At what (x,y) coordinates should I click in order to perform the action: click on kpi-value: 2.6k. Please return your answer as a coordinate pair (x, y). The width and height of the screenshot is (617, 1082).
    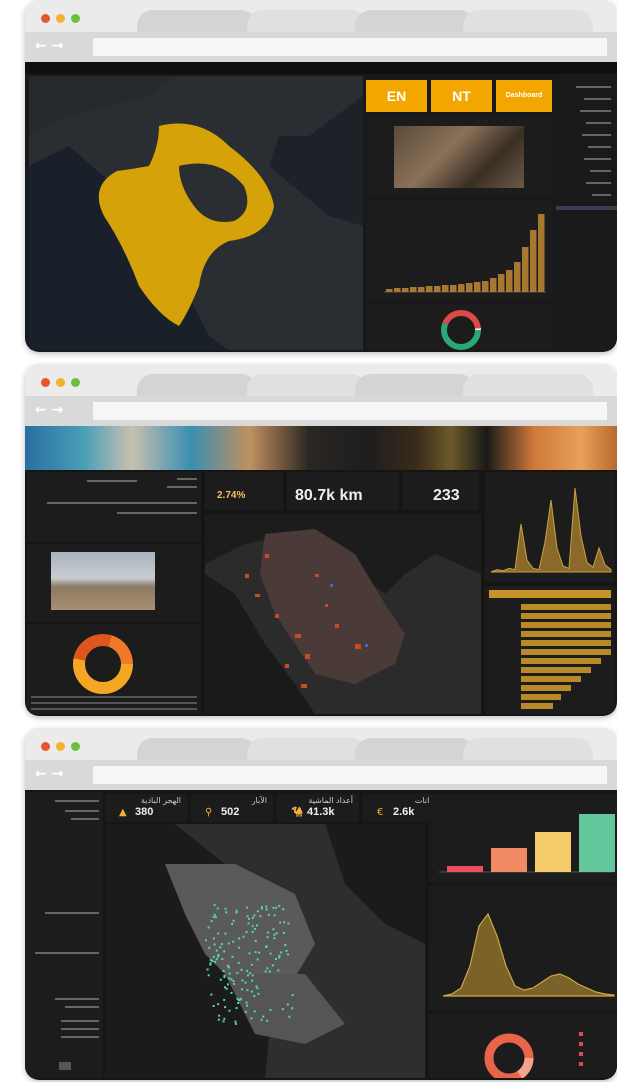
    Looking at the image, I should click on (404, 812).